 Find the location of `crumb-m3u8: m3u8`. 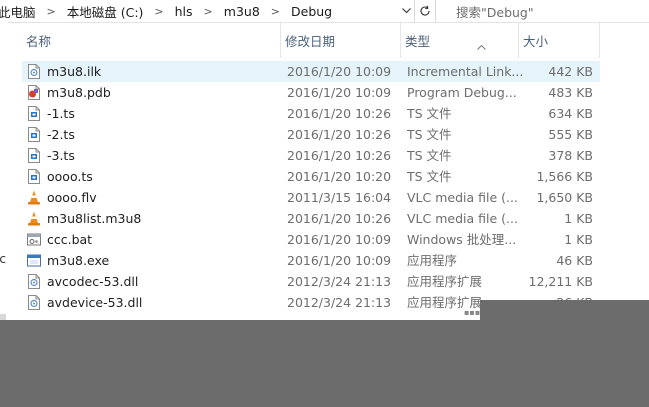

crumb-m3u8: m3u8 is located at coordinates (242, 11).